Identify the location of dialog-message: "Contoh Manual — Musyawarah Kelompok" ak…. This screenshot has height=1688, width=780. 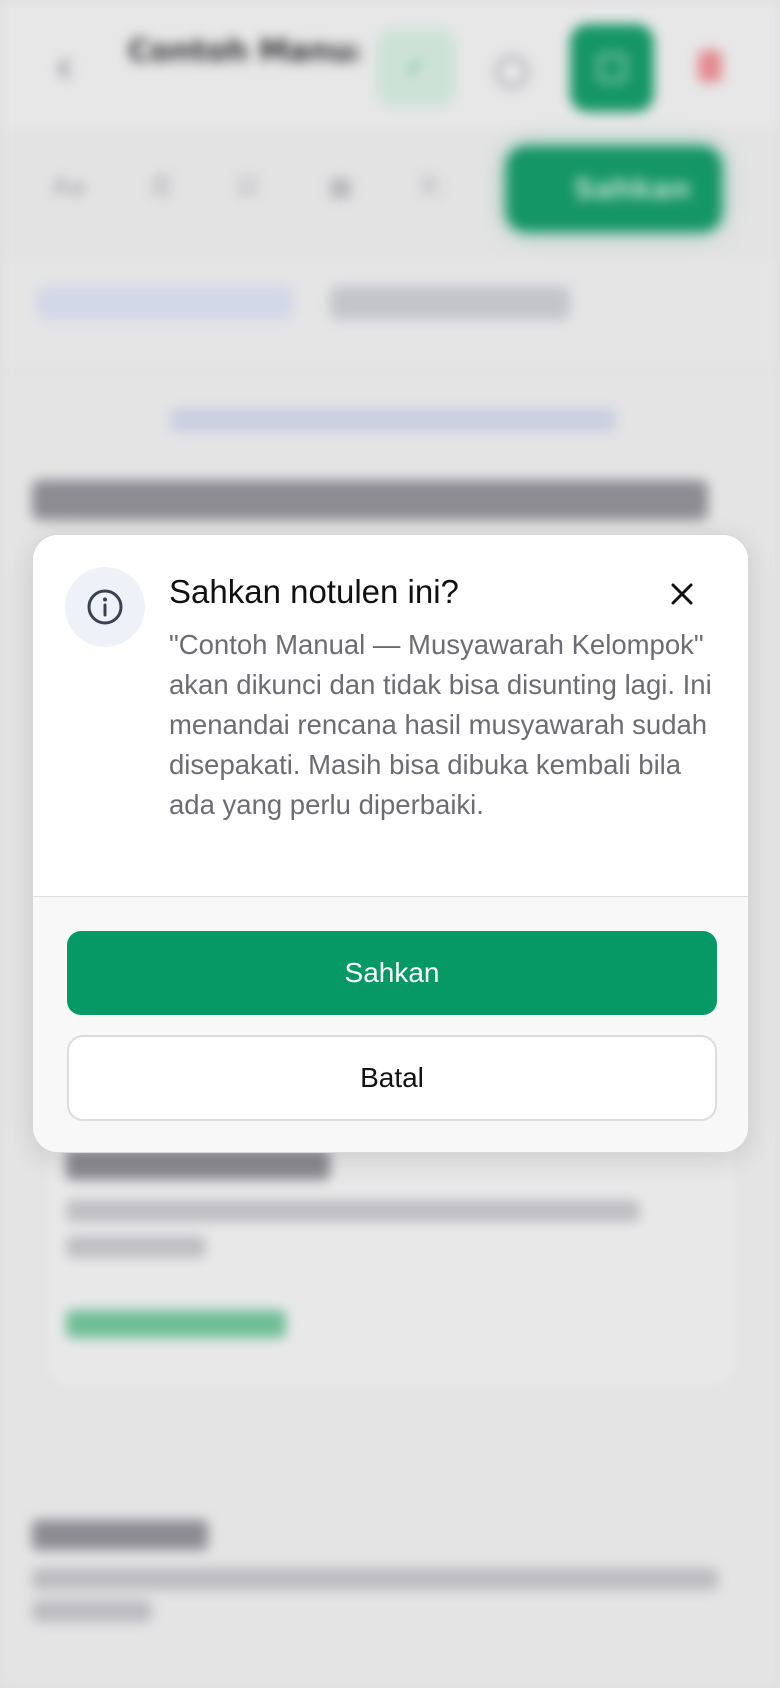
(440, 724).